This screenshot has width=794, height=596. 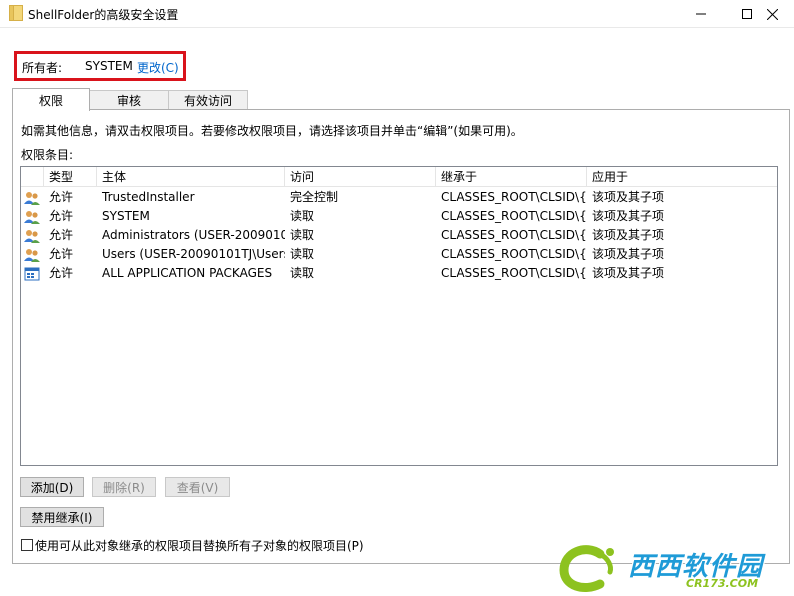 I want to click on column-icon, so click(x=32, y=177).